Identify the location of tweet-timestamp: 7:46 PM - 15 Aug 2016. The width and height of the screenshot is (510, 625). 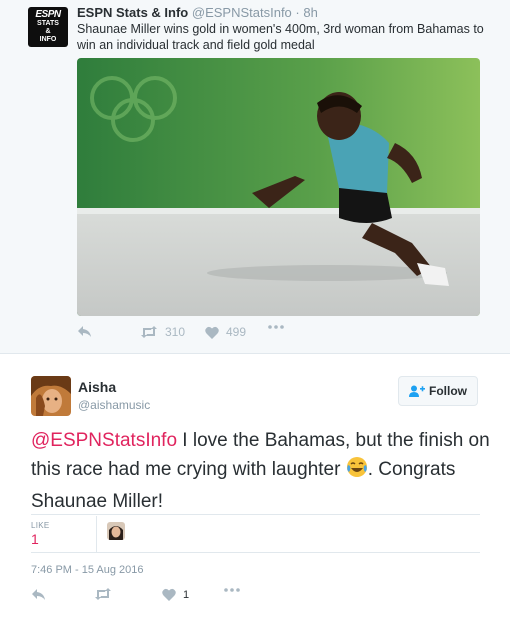
(87, 570).